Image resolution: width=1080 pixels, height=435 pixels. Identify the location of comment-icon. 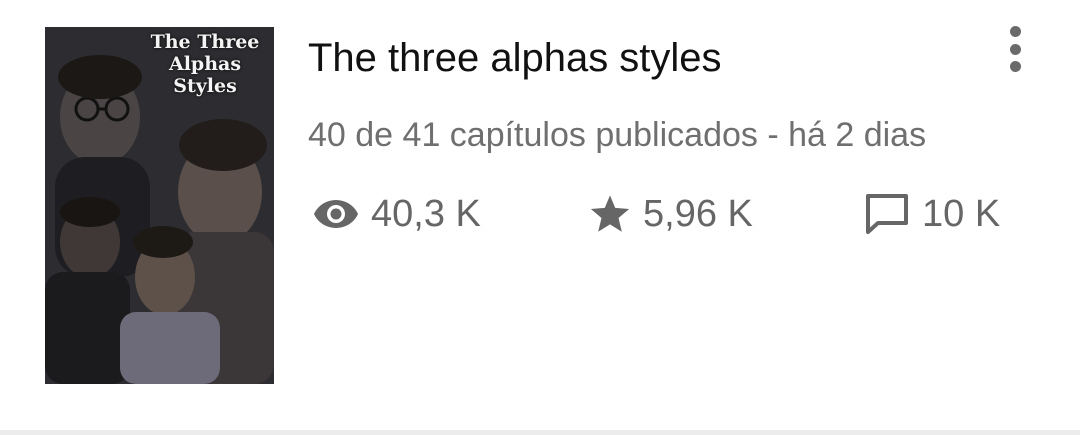
(887, 214).